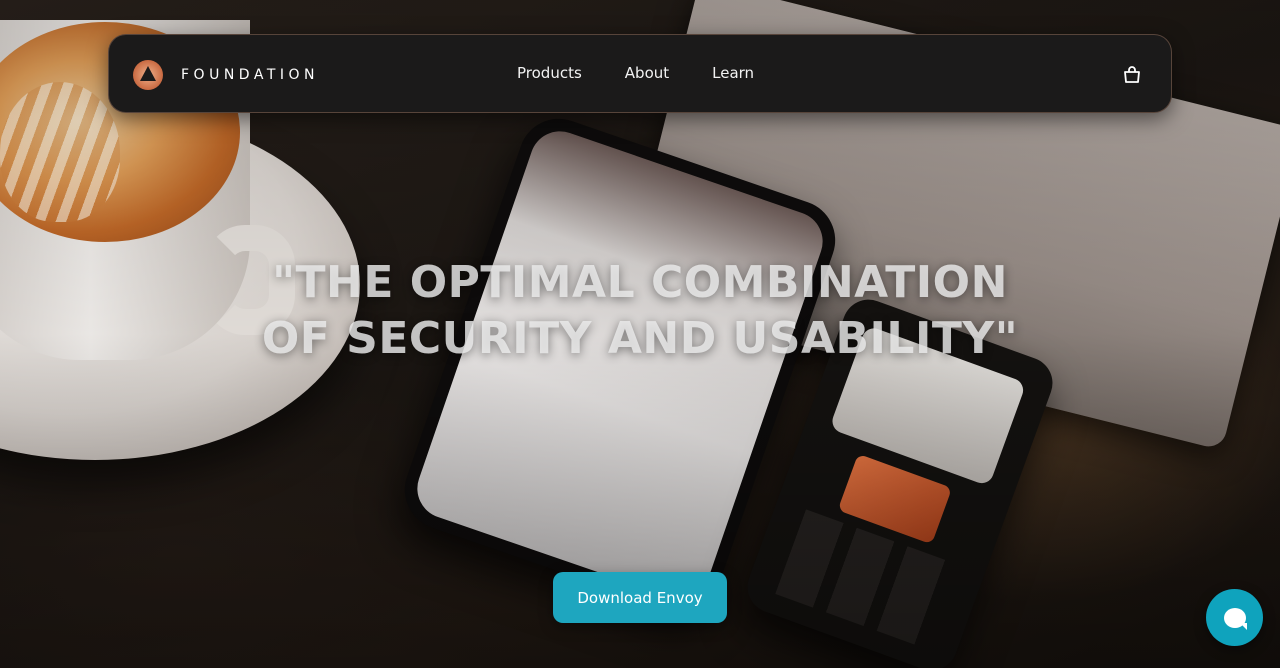 The width and height of the screenshot is (1280, 668). I want to click on nav-item-products: Products, so click(549, 73).